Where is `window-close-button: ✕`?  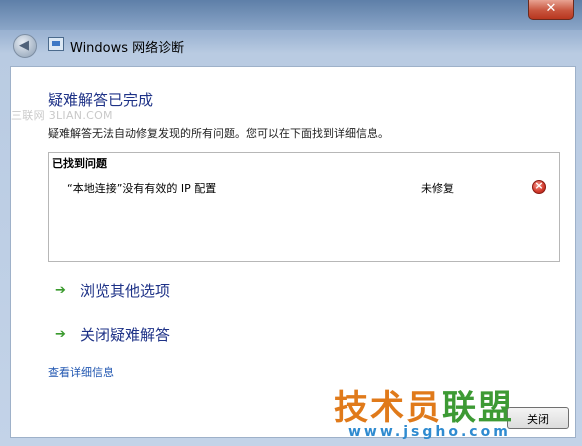
window-close-button: ✕ is located at coordinates (551, 10).